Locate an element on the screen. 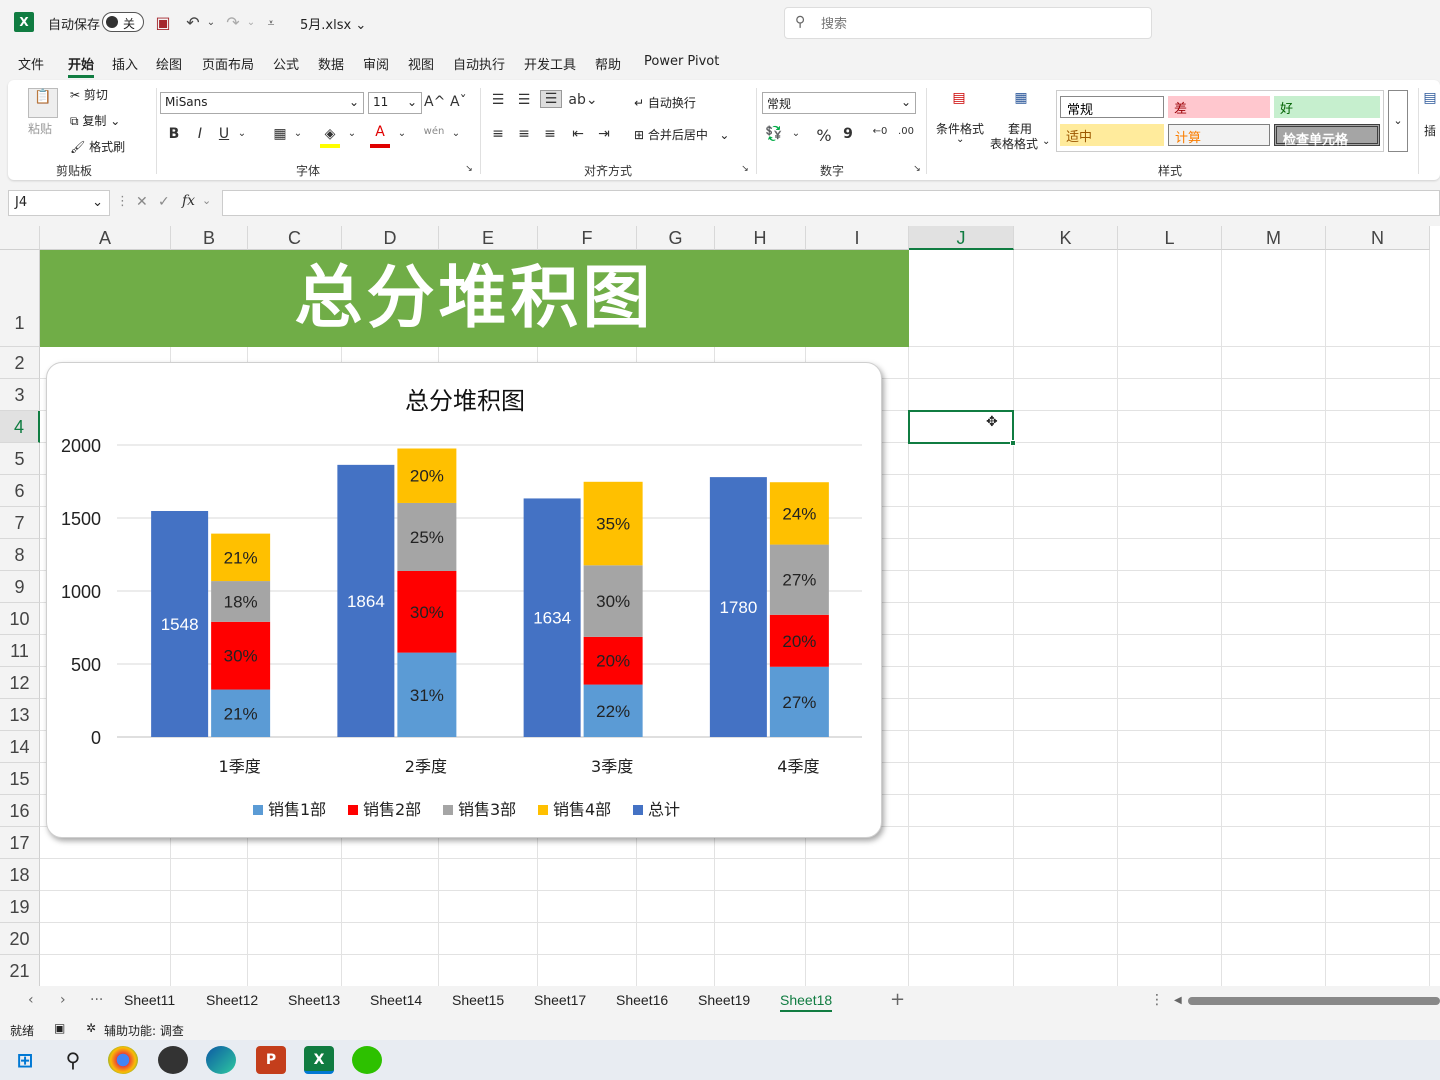  row-header-1: 1 is located at coordinates (20, 298).